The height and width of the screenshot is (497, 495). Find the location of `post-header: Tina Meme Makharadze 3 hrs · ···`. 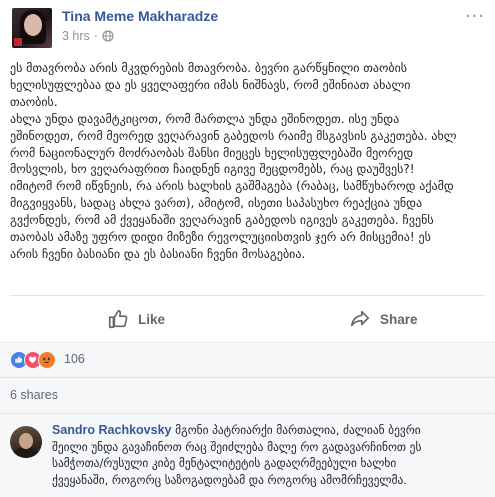

post-header: Tina Meme Makharadze 3 hrs · ··· is located at coordinates (247, 25).